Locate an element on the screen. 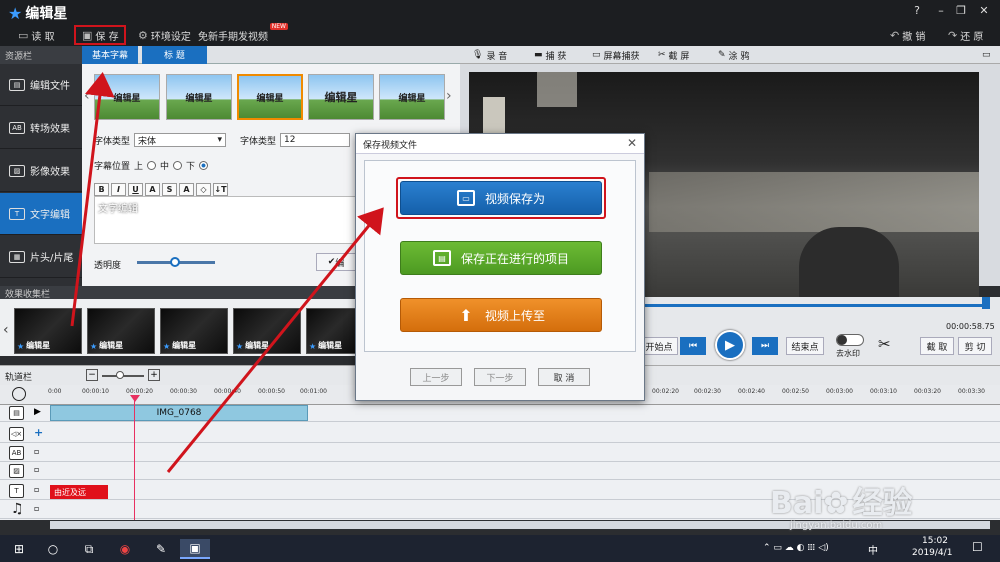 Image resolution: width=1000 pixels, height=562 pixels. font-select: 宋体 ▾ is located at coordinates (180, 140).